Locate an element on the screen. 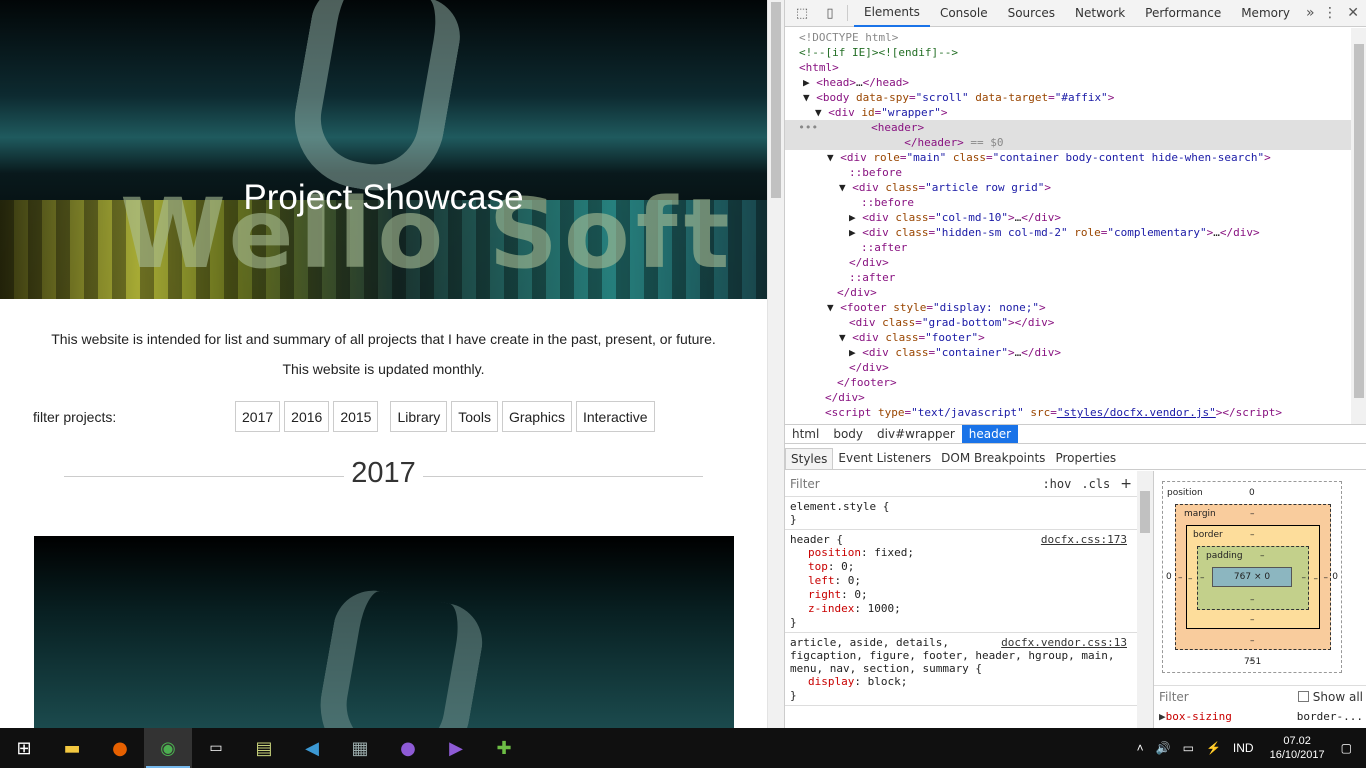 The width and height of the screenshot is (1366, 768). new-rule-button: + is located at coordinates (1126, 484).